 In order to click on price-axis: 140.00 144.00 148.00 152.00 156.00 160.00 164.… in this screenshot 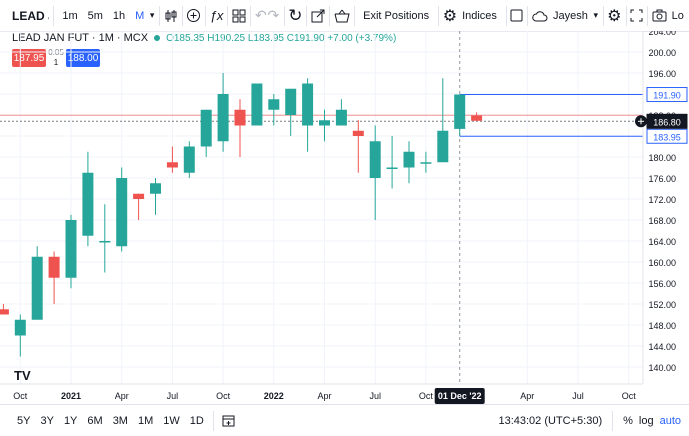, I will do `click(659, 207)`.